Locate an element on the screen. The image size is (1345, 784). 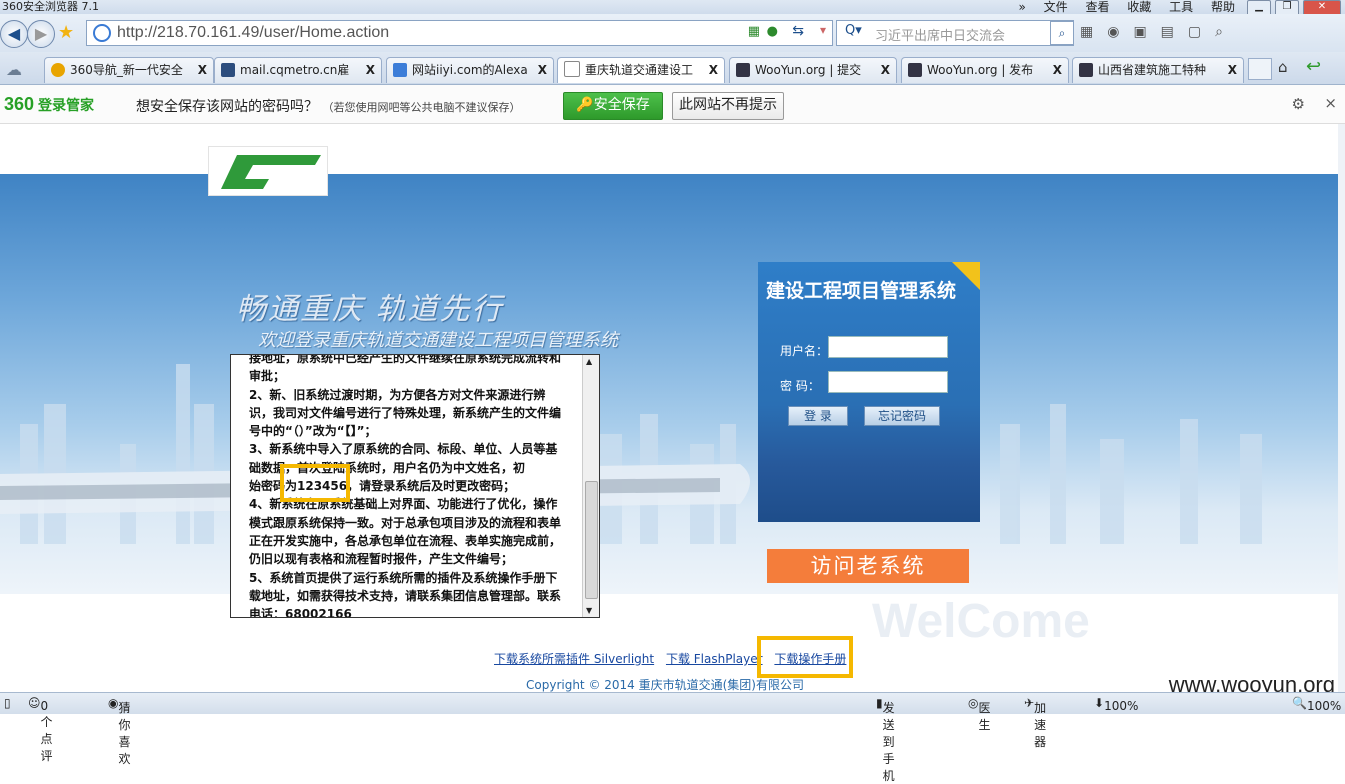
sidebar-toggle-icon: ▯ is located at coordinates (7, 703).